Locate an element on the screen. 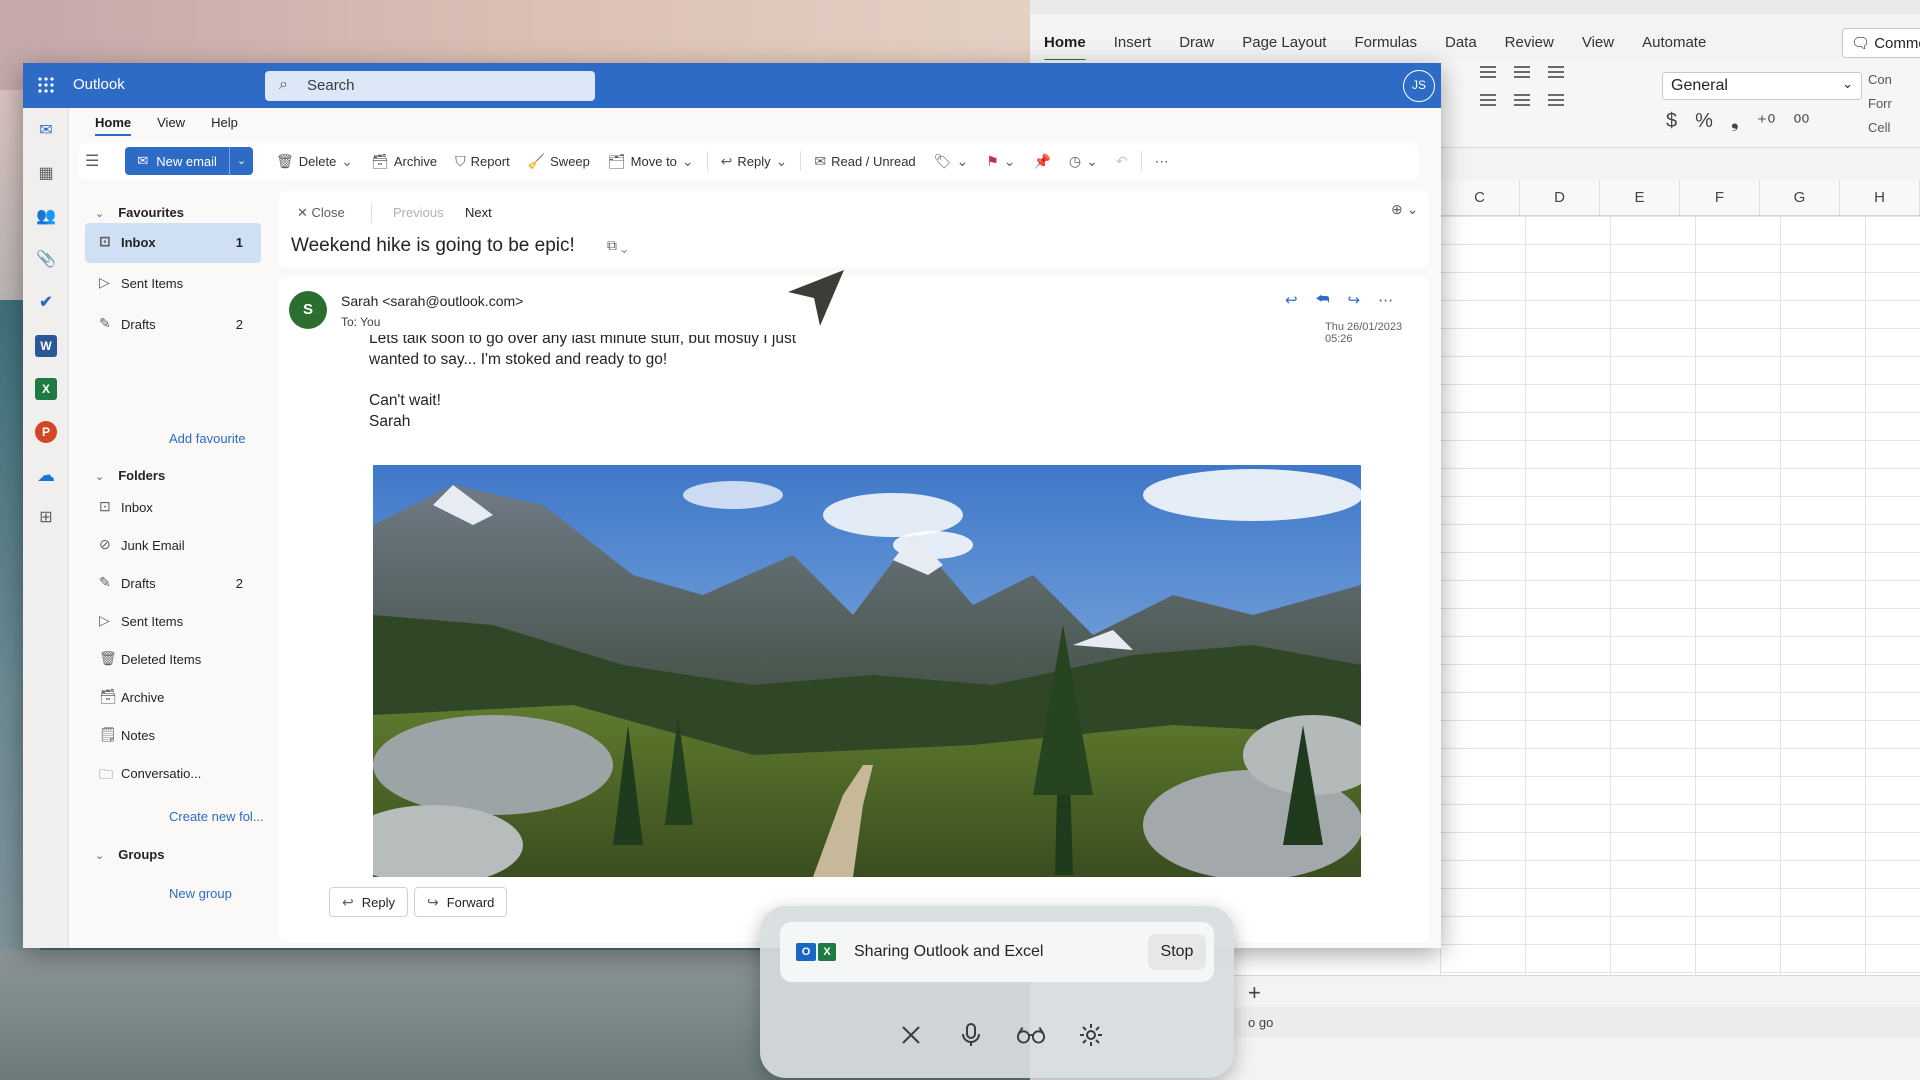 The image size is (1920, 1080). mail-icon: ✉ is located at coordinates (46, 131).